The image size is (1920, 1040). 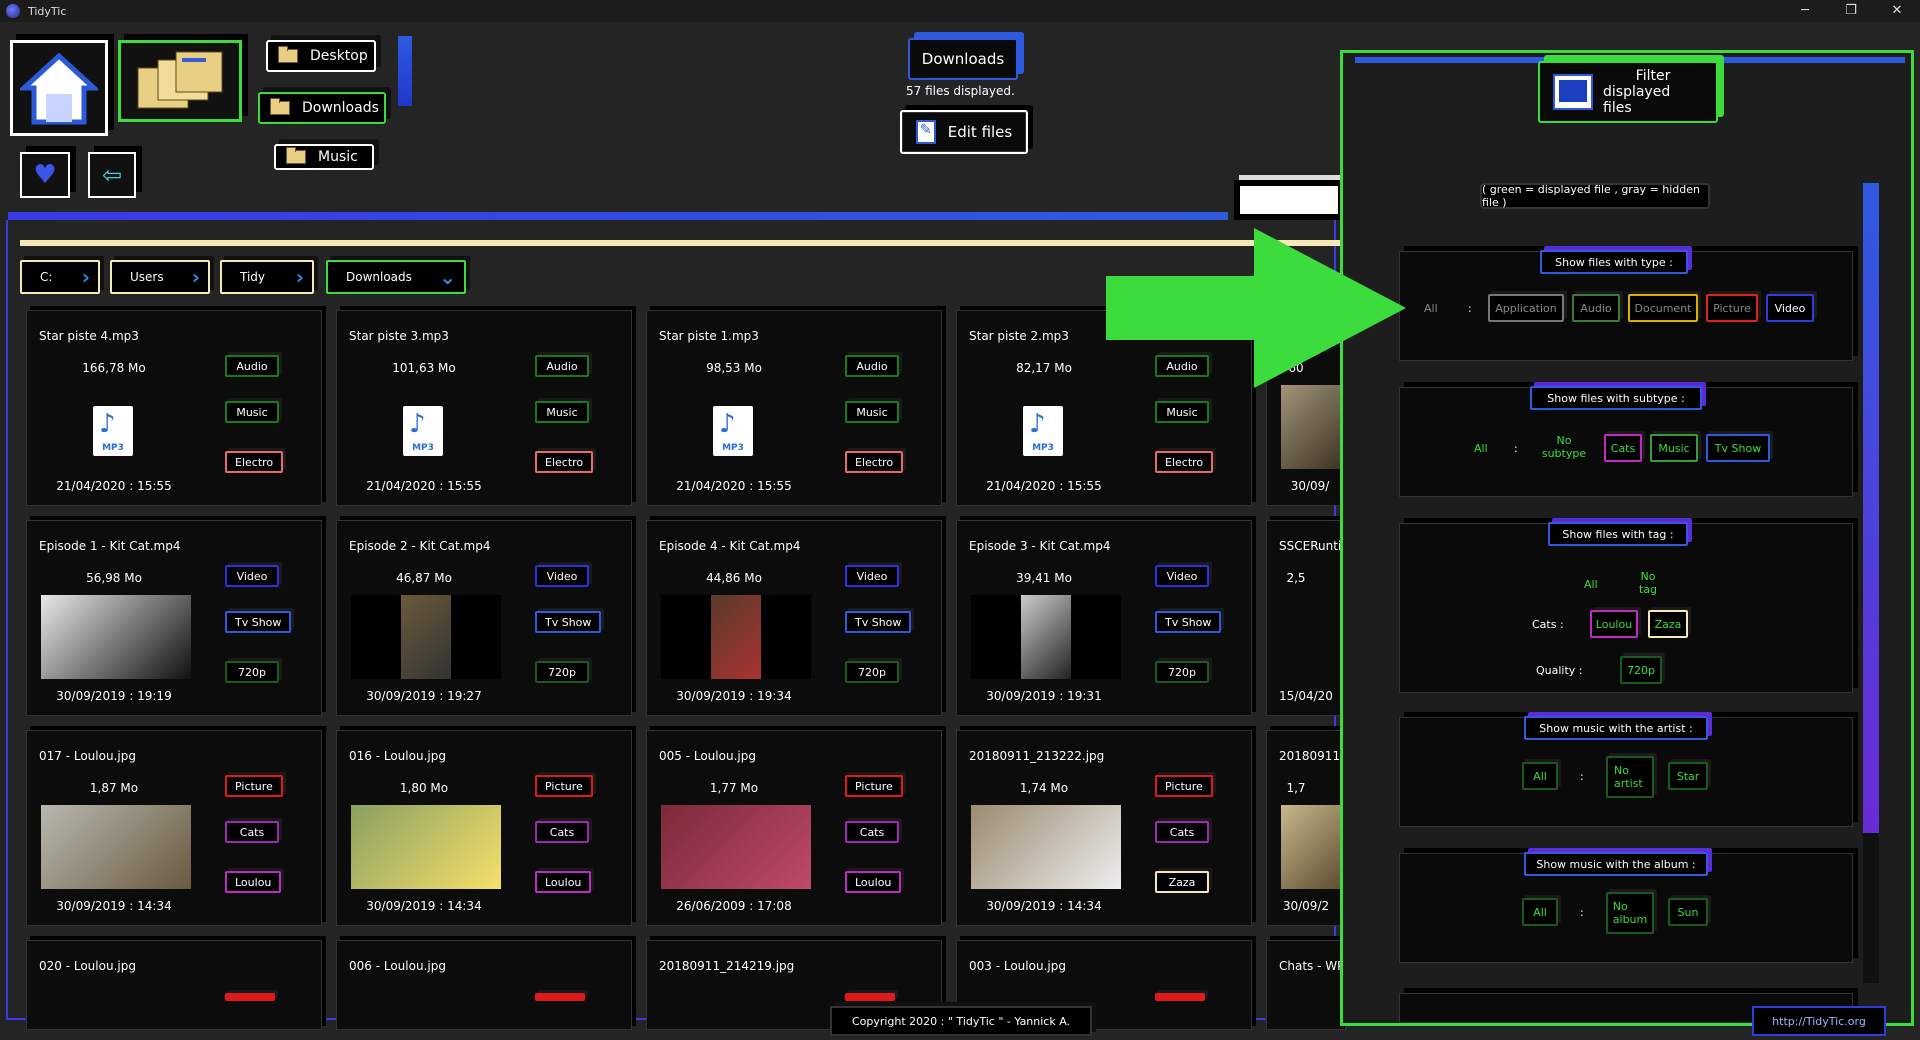 I want to click on quick-downloads-button: Downloads, so click(x=322, y=108).